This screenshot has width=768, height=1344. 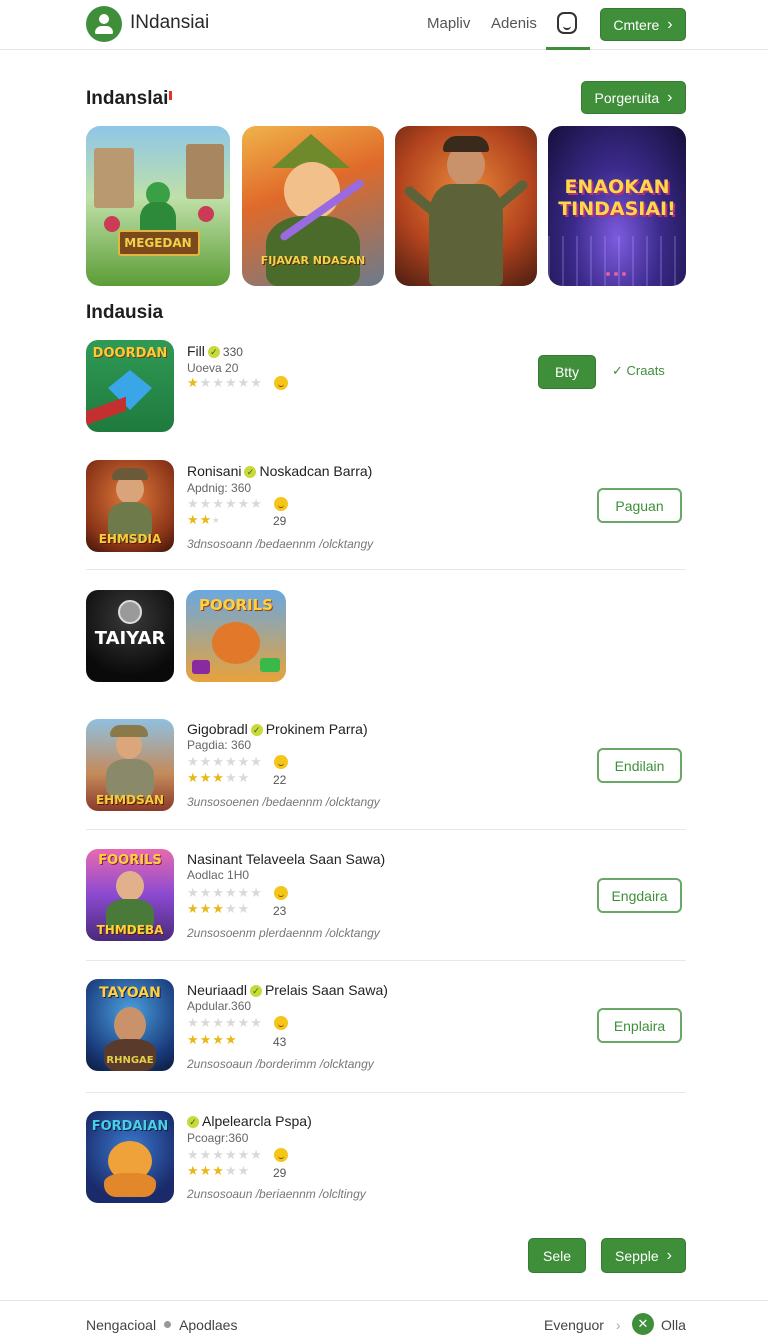 What do you see at coordinates (158, 243) in the screenshot?
I see `banner-title-1: MEGEDAN` at bounding box center [158, 243].